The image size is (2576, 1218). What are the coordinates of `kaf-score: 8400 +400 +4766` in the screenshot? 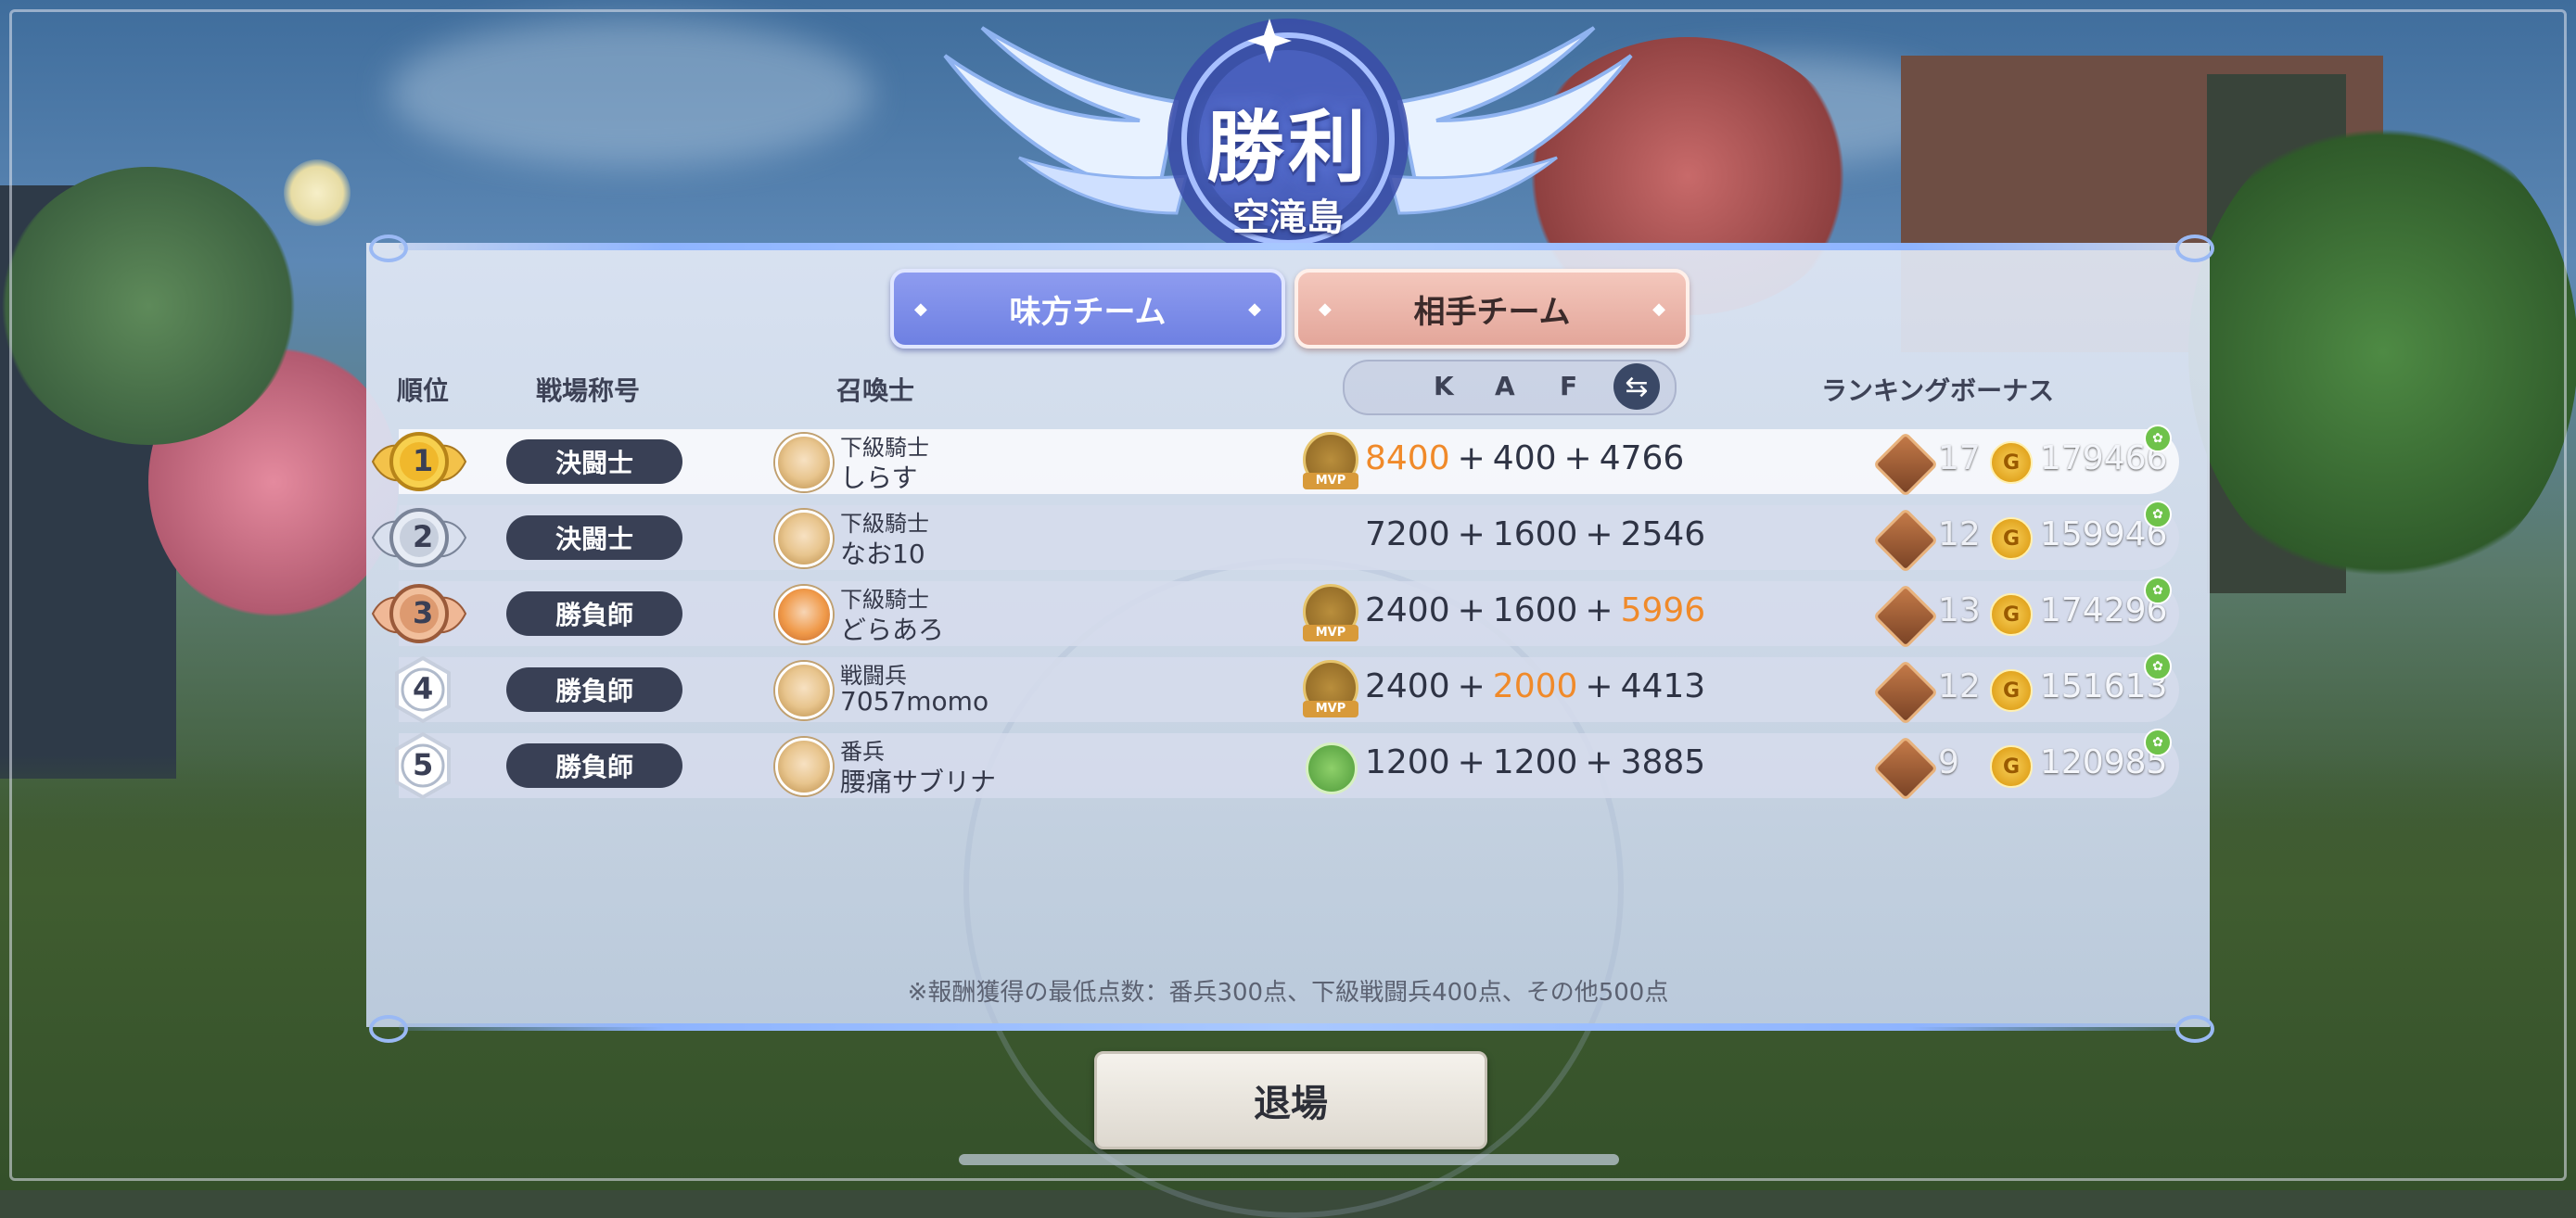 It's located at (1525, 458).